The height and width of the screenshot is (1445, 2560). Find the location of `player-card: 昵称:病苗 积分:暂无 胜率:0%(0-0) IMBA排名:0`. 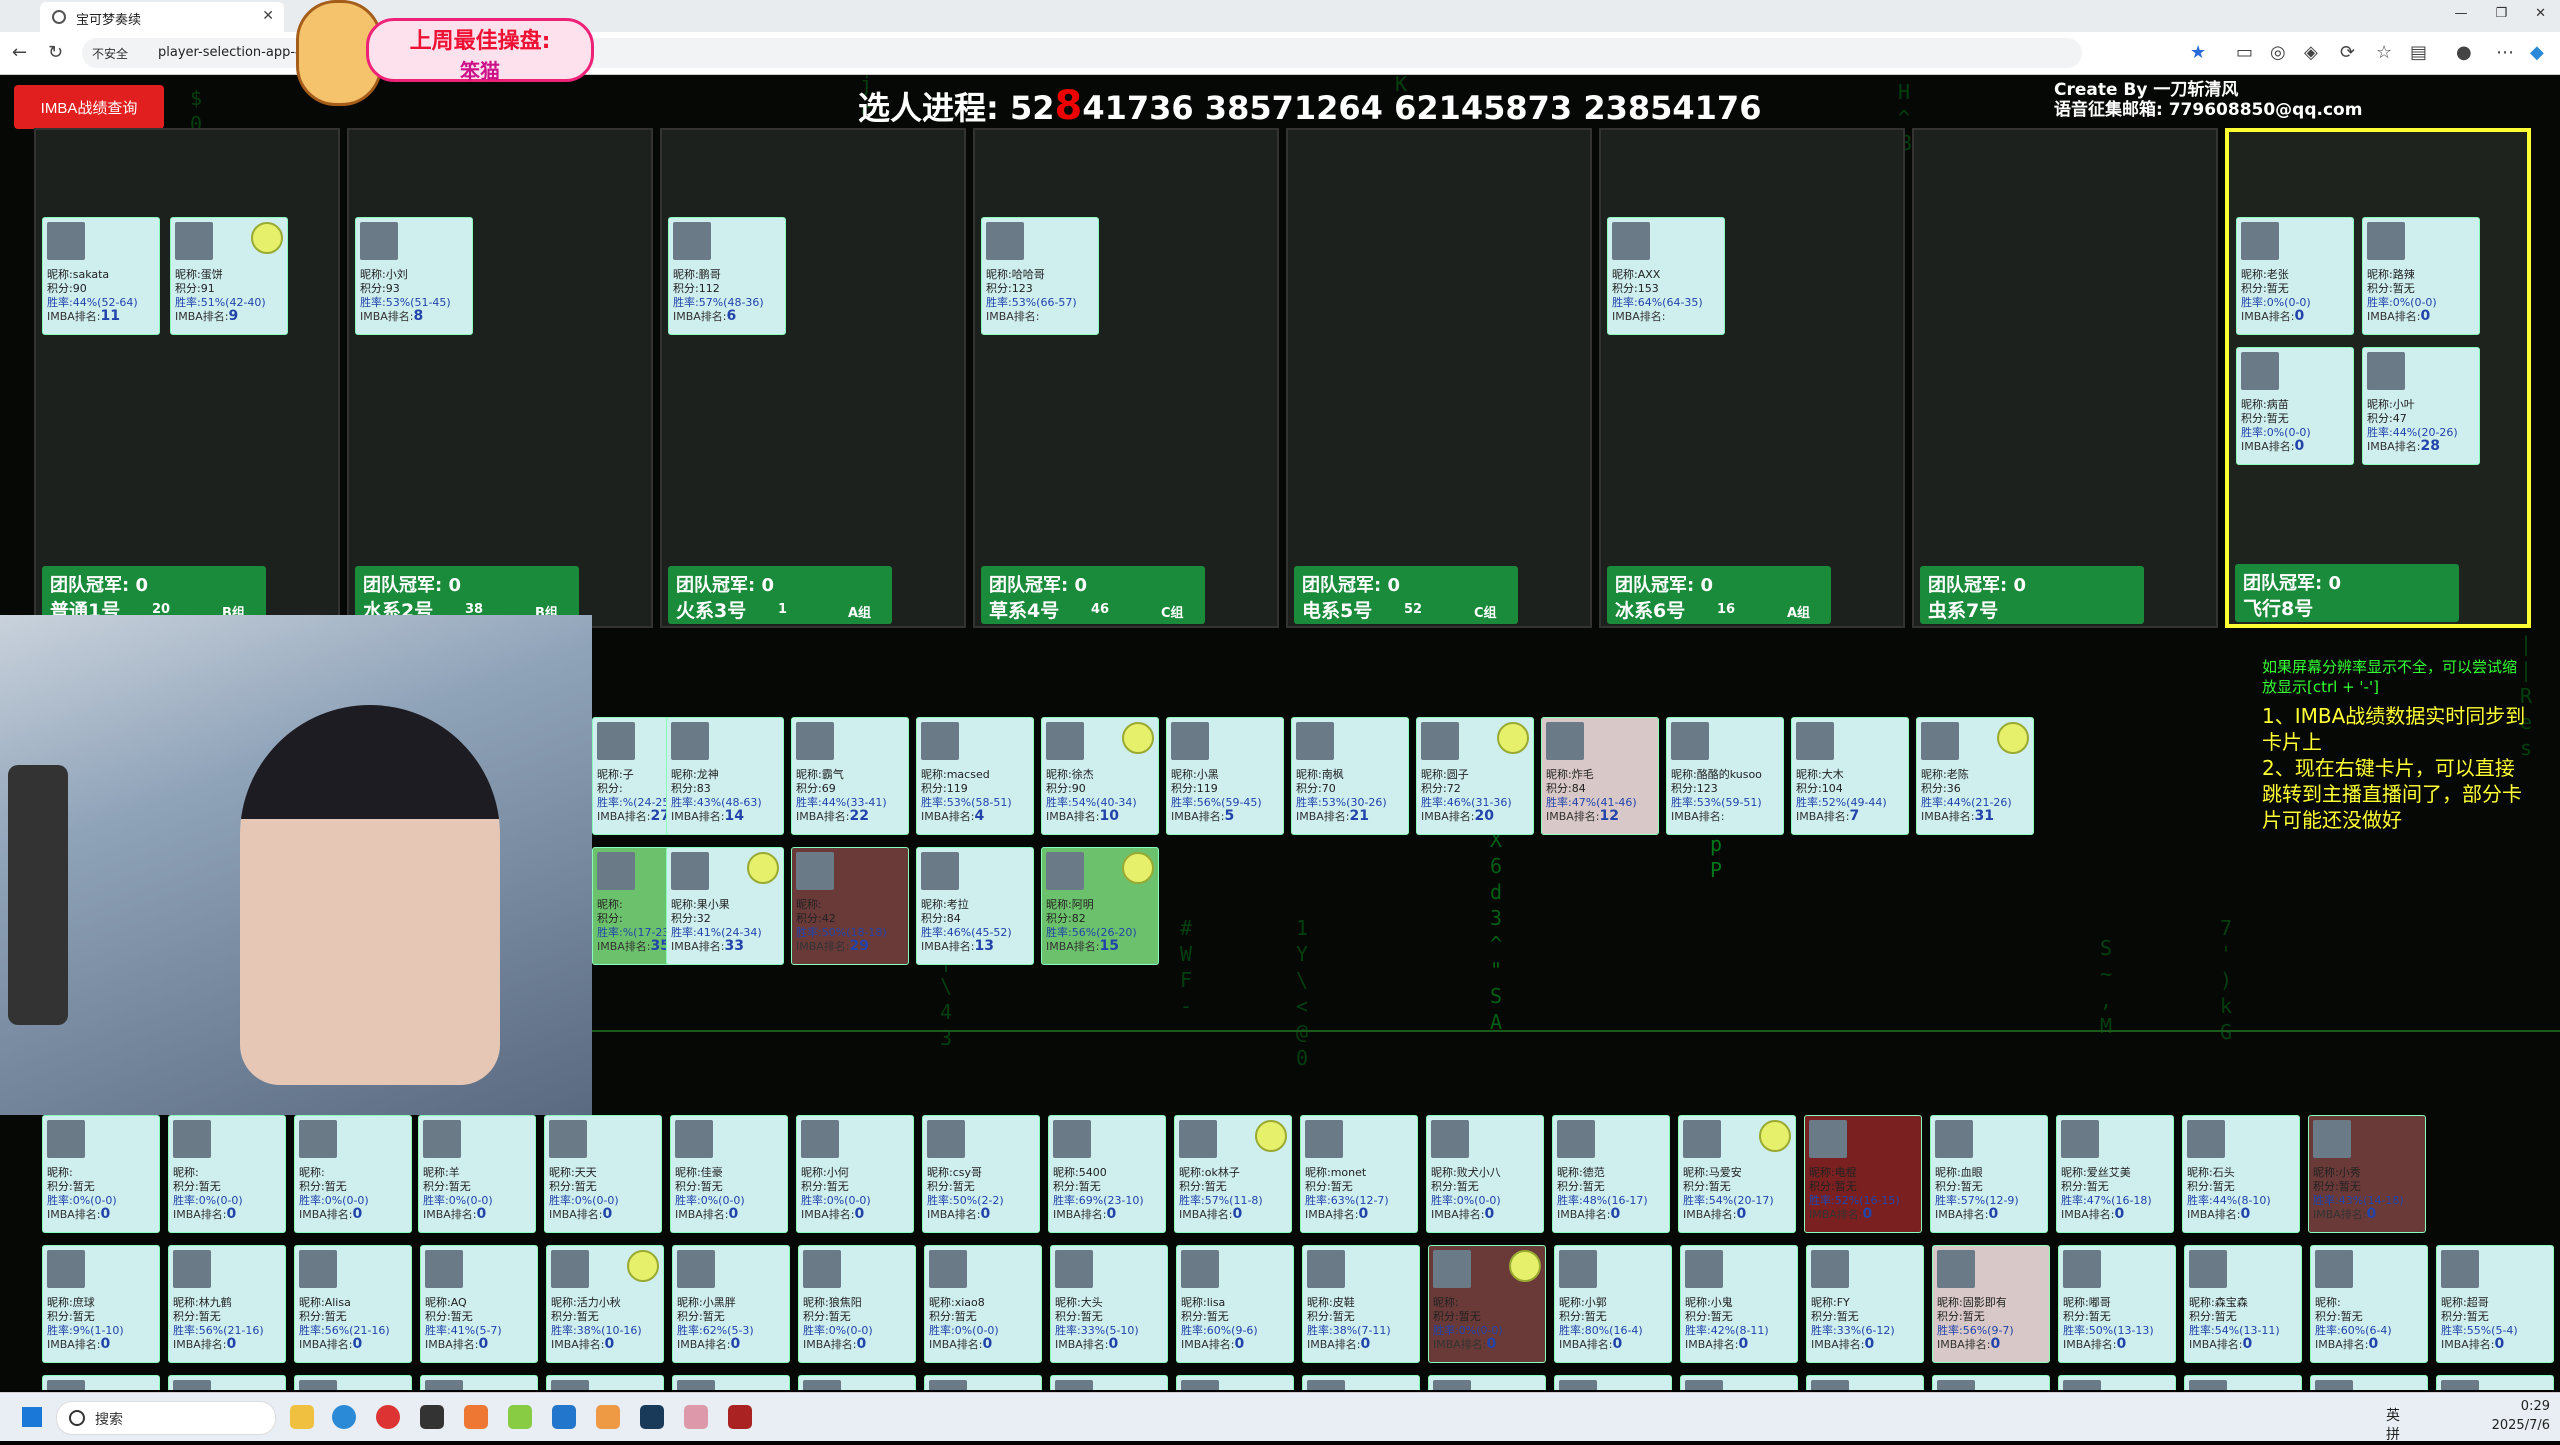

player-card: 昵称:病苗 积分:暂无 胜率:0%(0-0) IMBA排名:0 is located at coordinates (2295, 406).